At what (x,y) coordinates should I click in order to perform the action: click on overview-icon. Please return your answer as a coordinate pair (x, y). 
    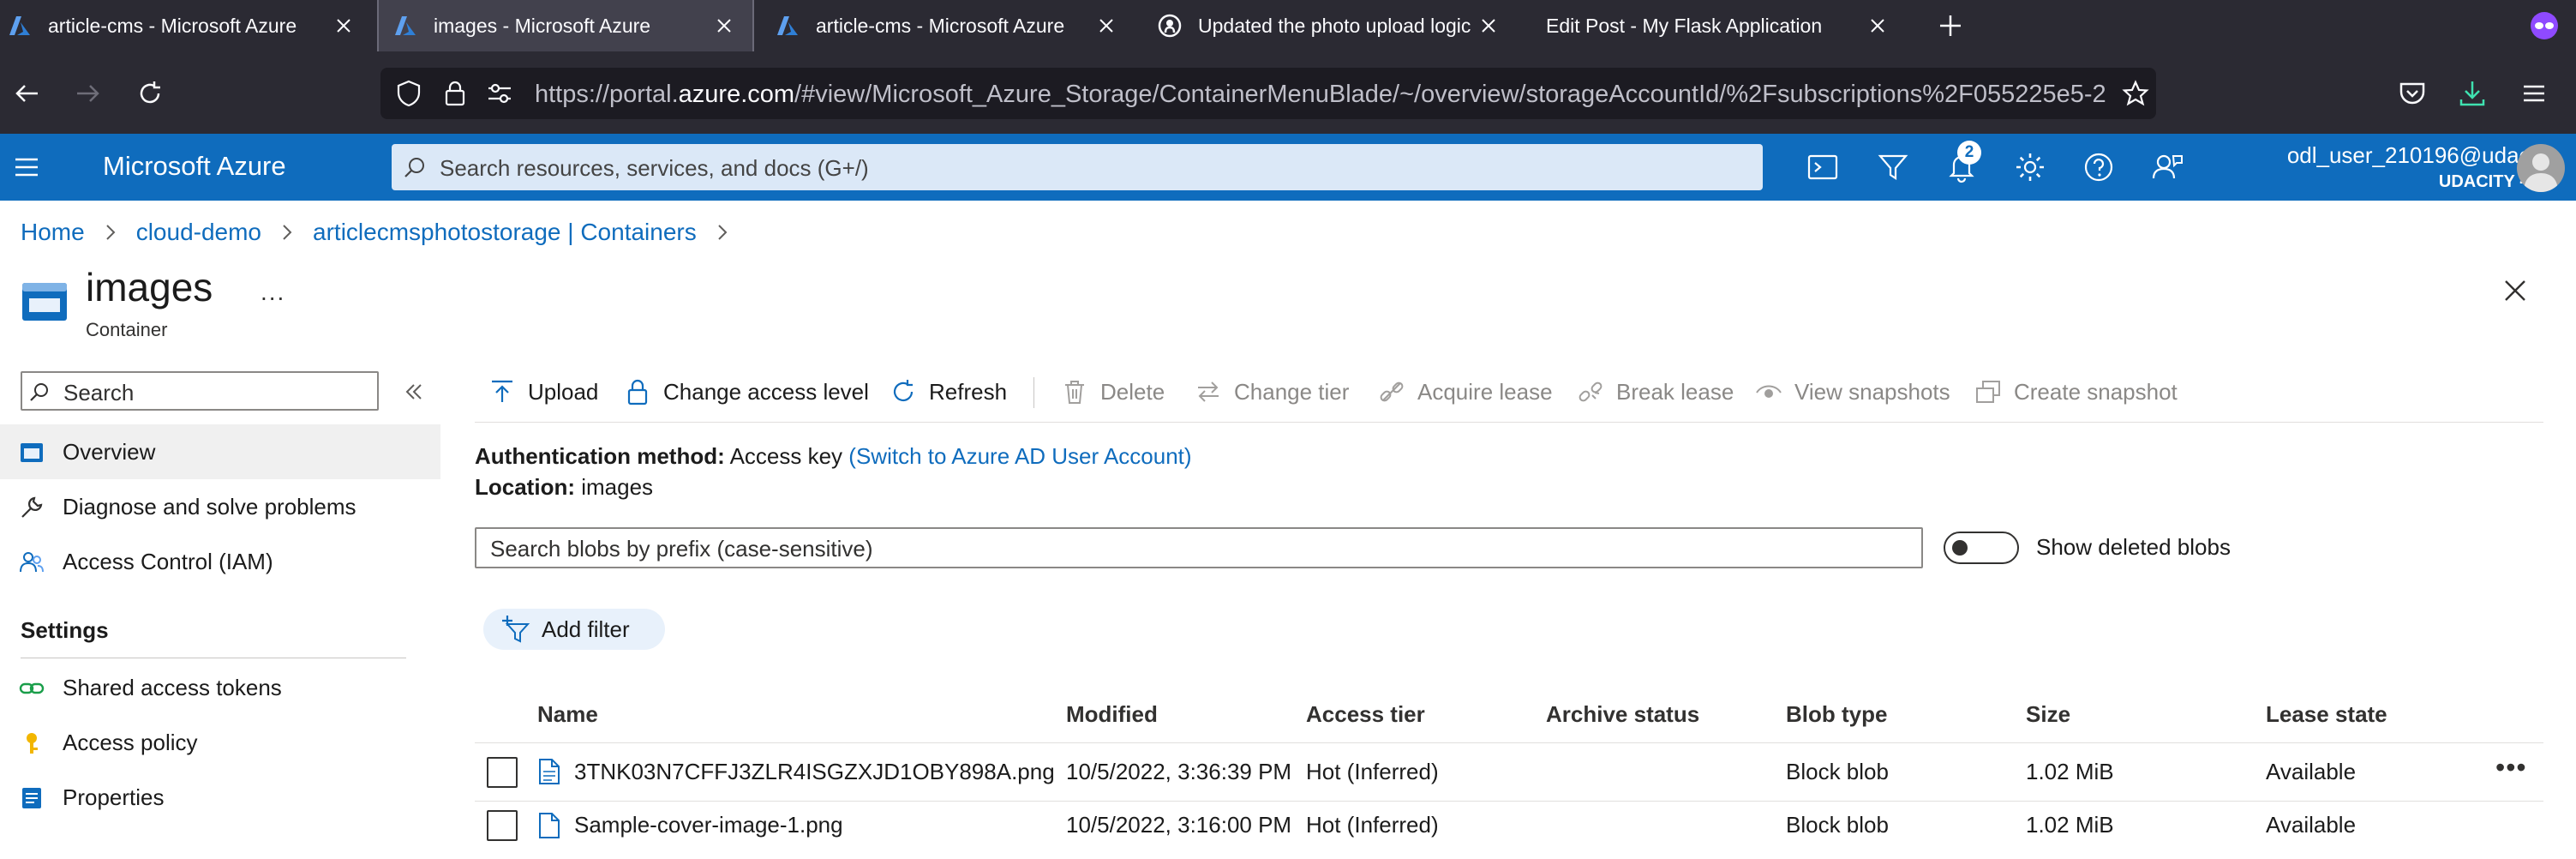
    Looking at the image, I should click on (32, 453).